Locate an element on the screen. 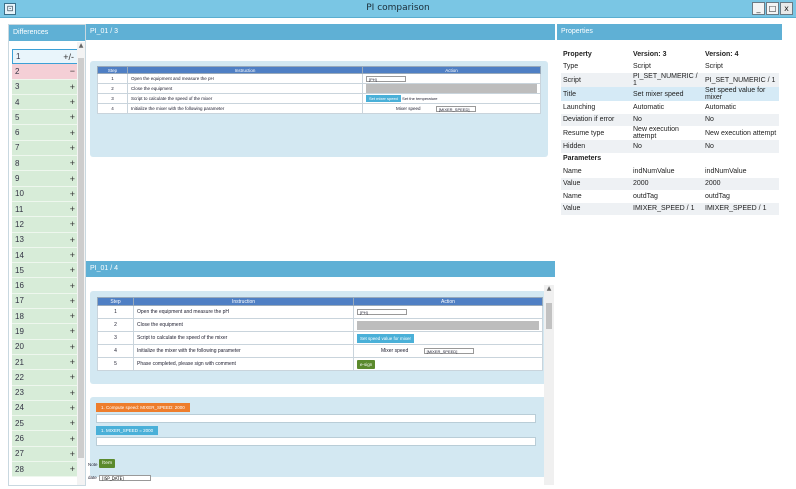 This screenshot has width=796, height=489. note-item-button: Item is located at coordinates (107, 463).